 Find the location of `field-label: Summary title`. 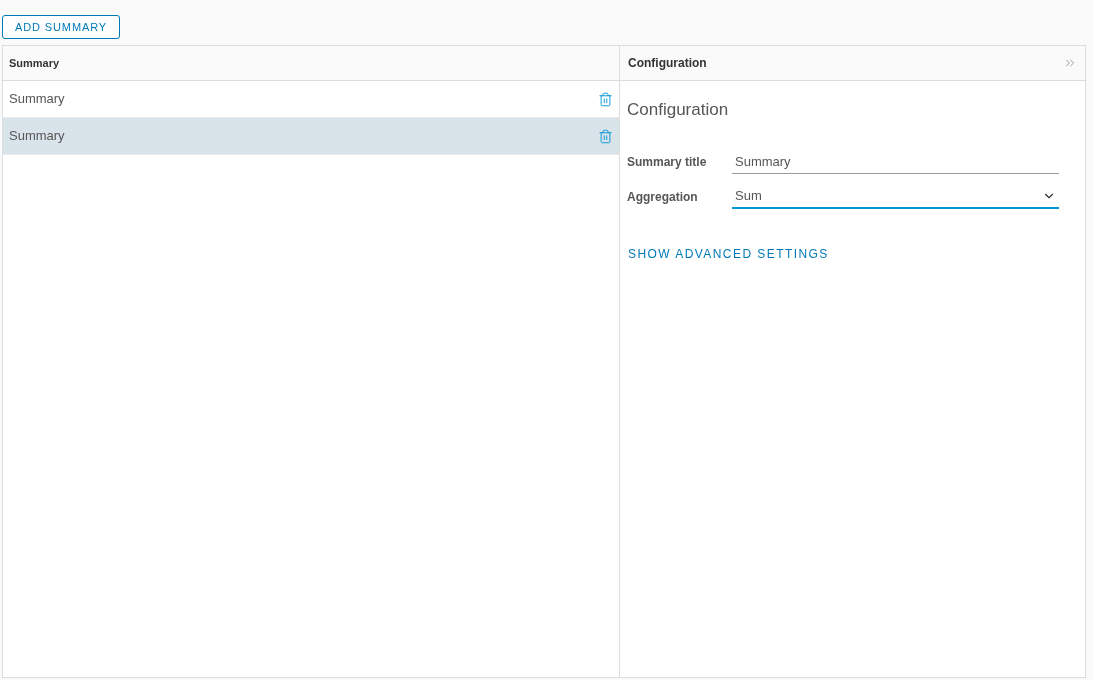

field-label: Summary title is located at coordinates (667, 162).